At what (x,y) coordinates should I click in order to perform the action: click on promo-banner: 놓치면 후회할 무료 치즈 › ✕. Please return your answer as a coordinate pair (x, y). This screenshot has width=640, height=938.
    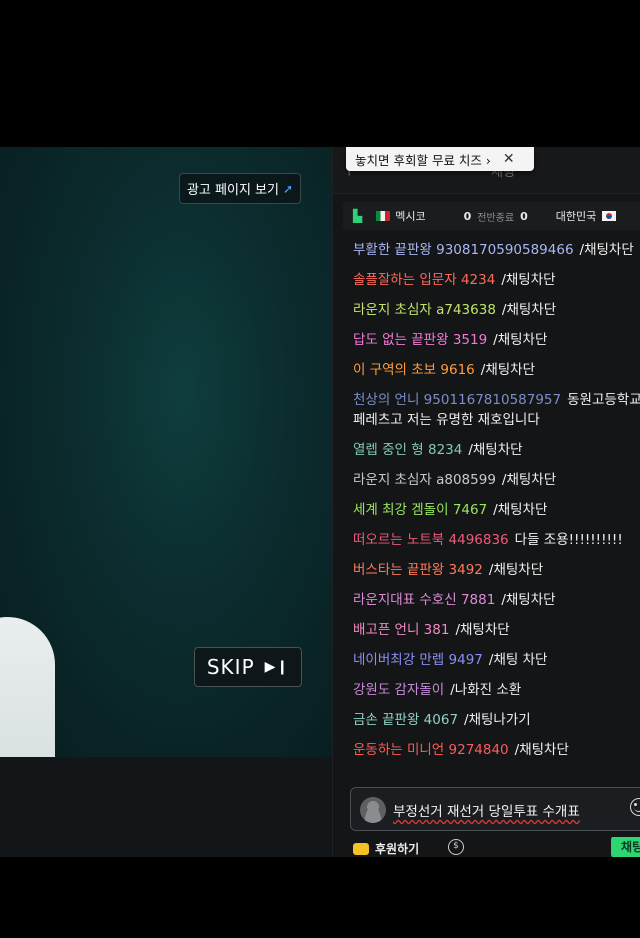
    Looking at the image, I should click on (440, 159).